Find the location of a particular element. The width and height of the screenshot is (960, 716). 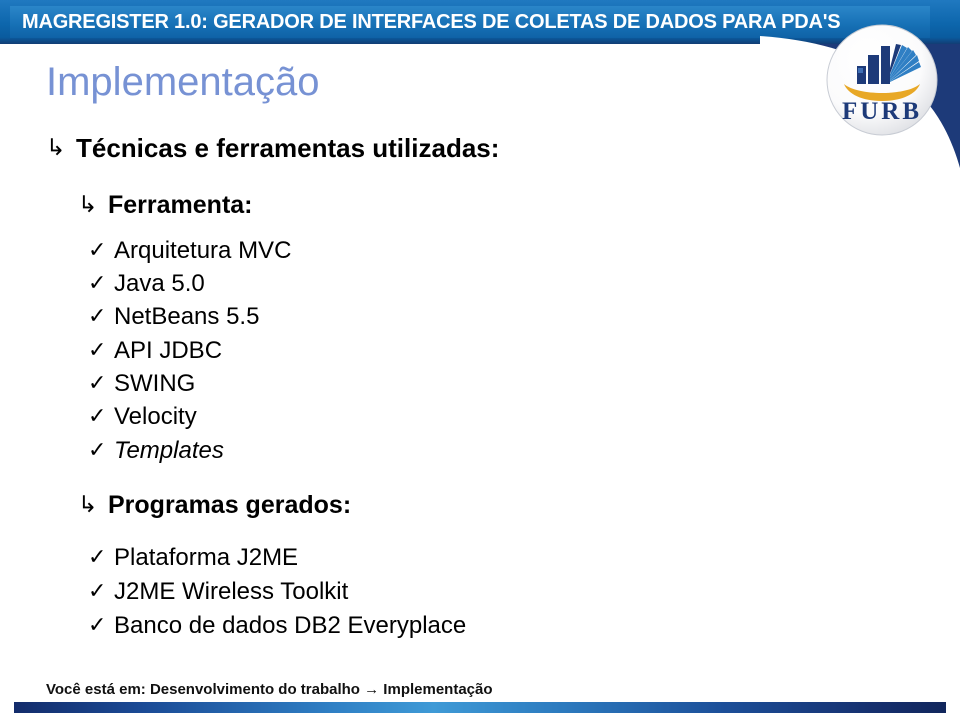

list-item: ✓ Arquitetura MVC is located at coordinates (189, 251).